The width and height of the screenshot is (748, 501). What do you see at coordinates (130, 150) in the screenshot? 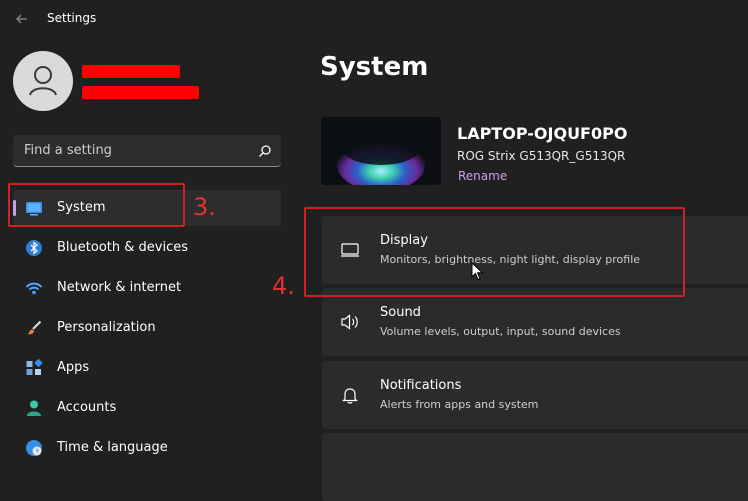
I see `search-input` at bounding box center [130, 150].